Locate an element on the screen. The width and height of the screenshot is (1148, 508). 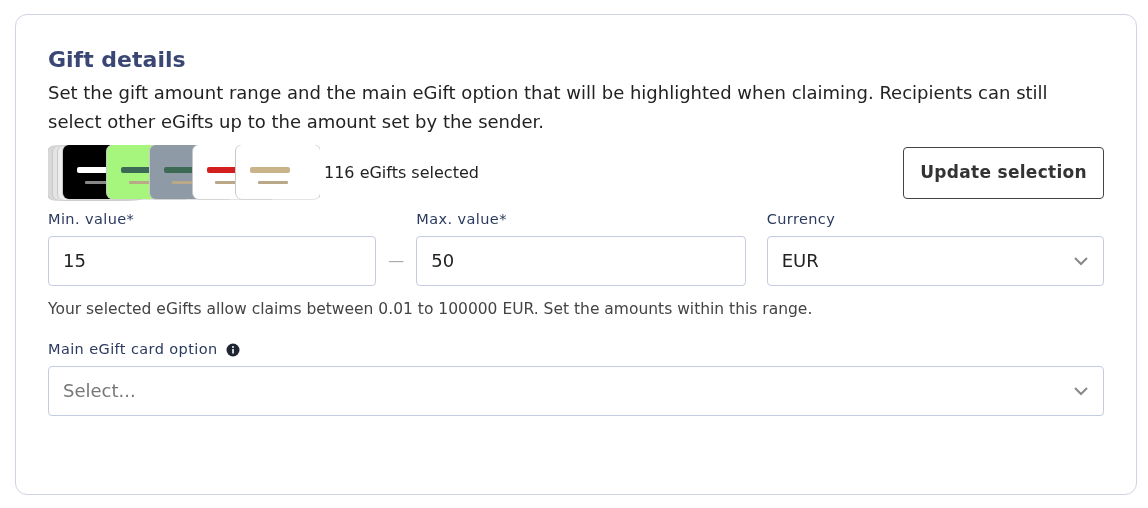
currency-select: EUR is located at coordinates (935, 260).